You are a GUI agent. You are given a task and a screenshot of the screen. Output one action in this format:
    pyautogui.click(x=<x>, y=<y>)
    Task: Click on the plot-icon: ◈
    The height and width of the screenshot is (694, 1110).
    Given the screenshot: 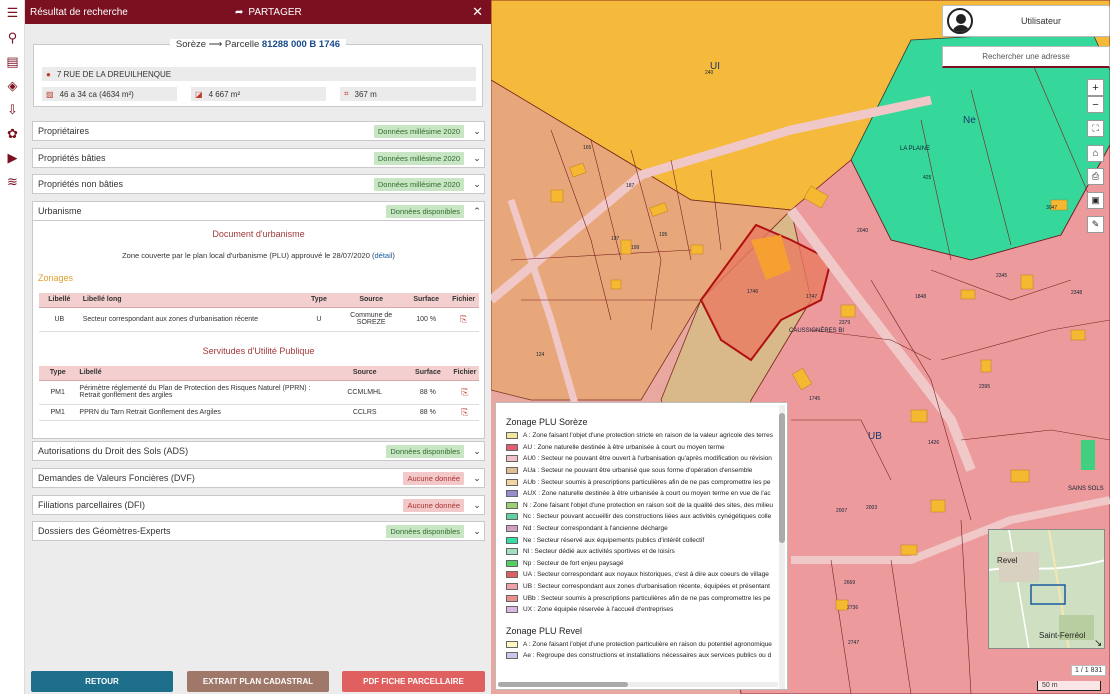 What is the action you would take?
    pyautogui.click(x=12, y=86)
    